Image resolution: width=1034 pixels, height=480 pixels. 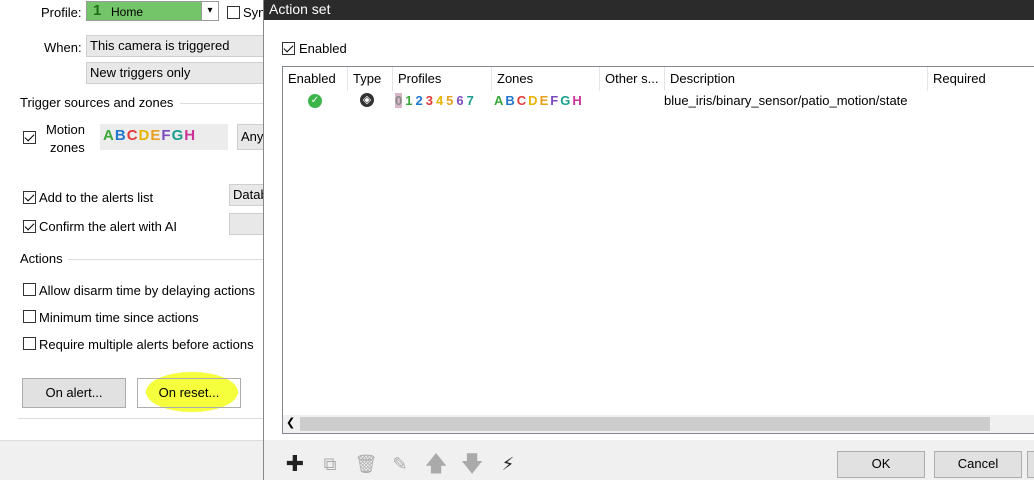 What do you see at coordinates (127, 12) in the screenshot?
I see `profile-value: Home` at bounding box center [127, 12].